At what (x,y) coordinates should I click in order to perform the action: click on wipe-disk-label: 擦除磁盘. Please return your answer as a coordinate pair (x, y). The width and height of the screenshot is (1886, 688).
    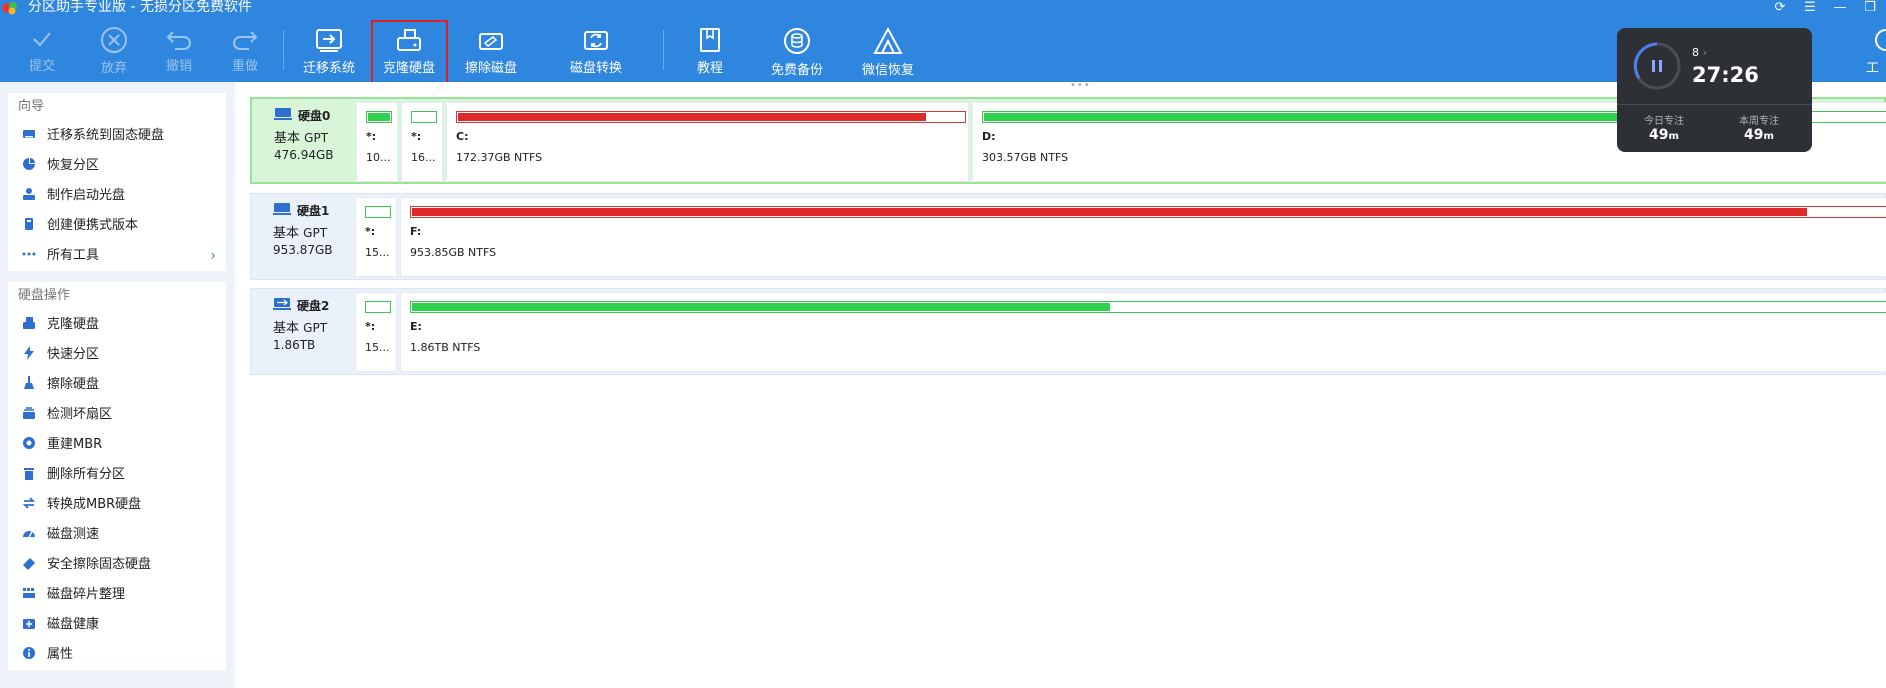
    Looking at the image, I should click on (490, 68).